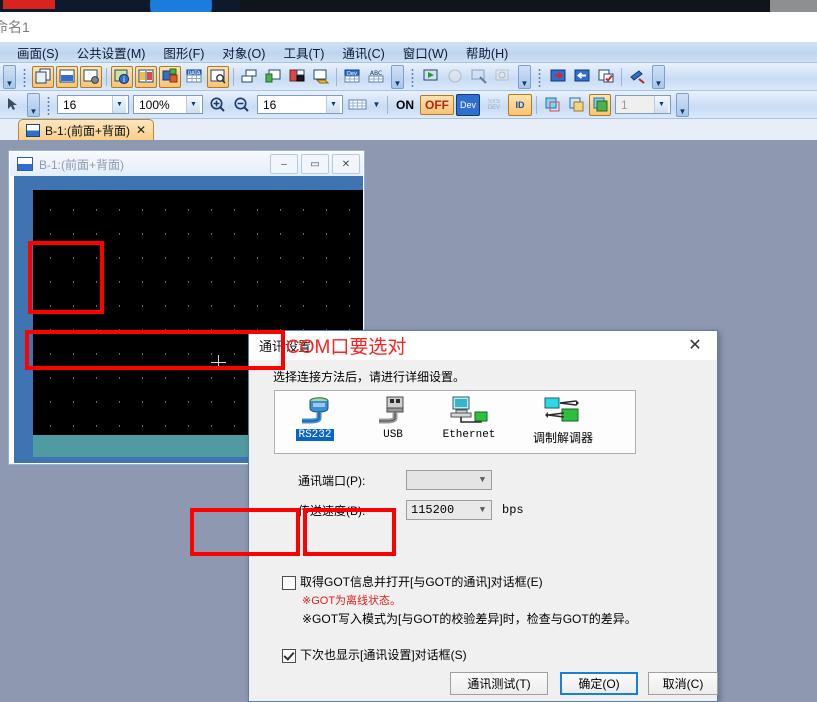 This screenshot has height=702, width=817. Describe the element at coordinates (408, 77) in the screenshot. I see `toolbar-primary: ▼ i DATA Dev ABC ▼ ▼ ▼` at that location.